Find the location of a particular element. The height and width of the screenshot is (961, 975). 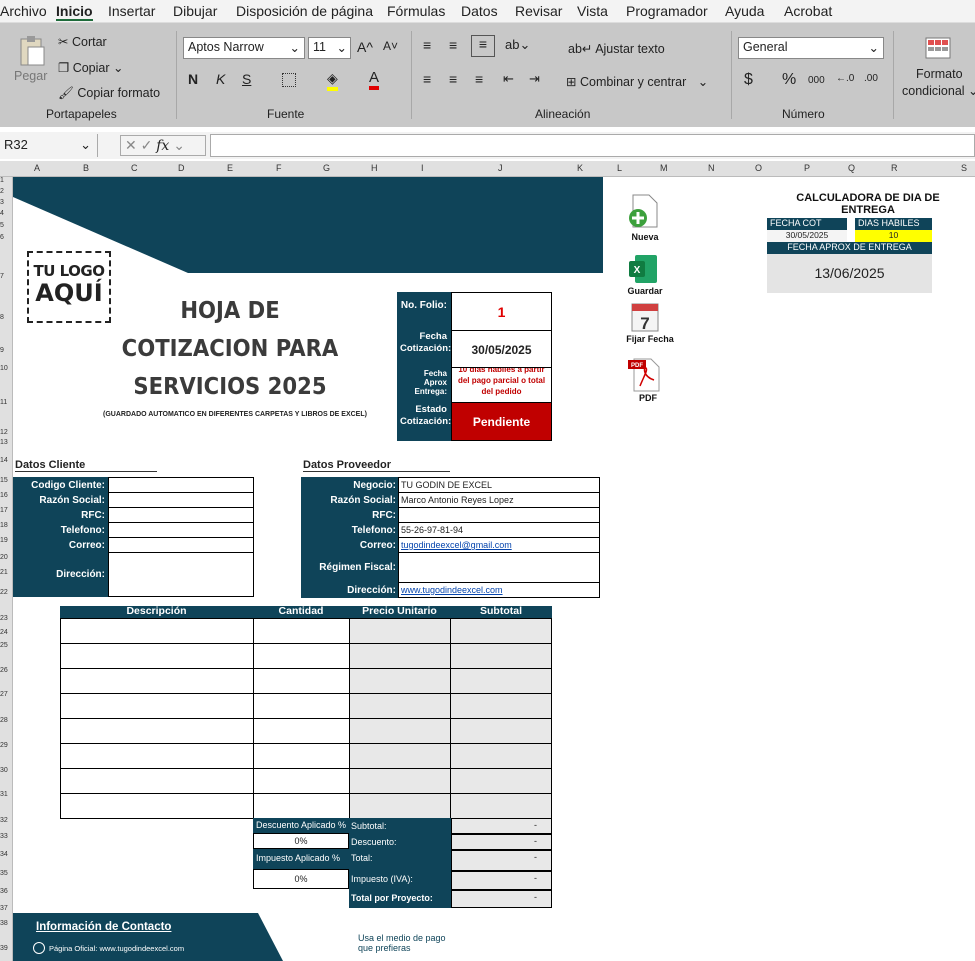

align-top-icon: ≡ is located at coordinates (427, 45).